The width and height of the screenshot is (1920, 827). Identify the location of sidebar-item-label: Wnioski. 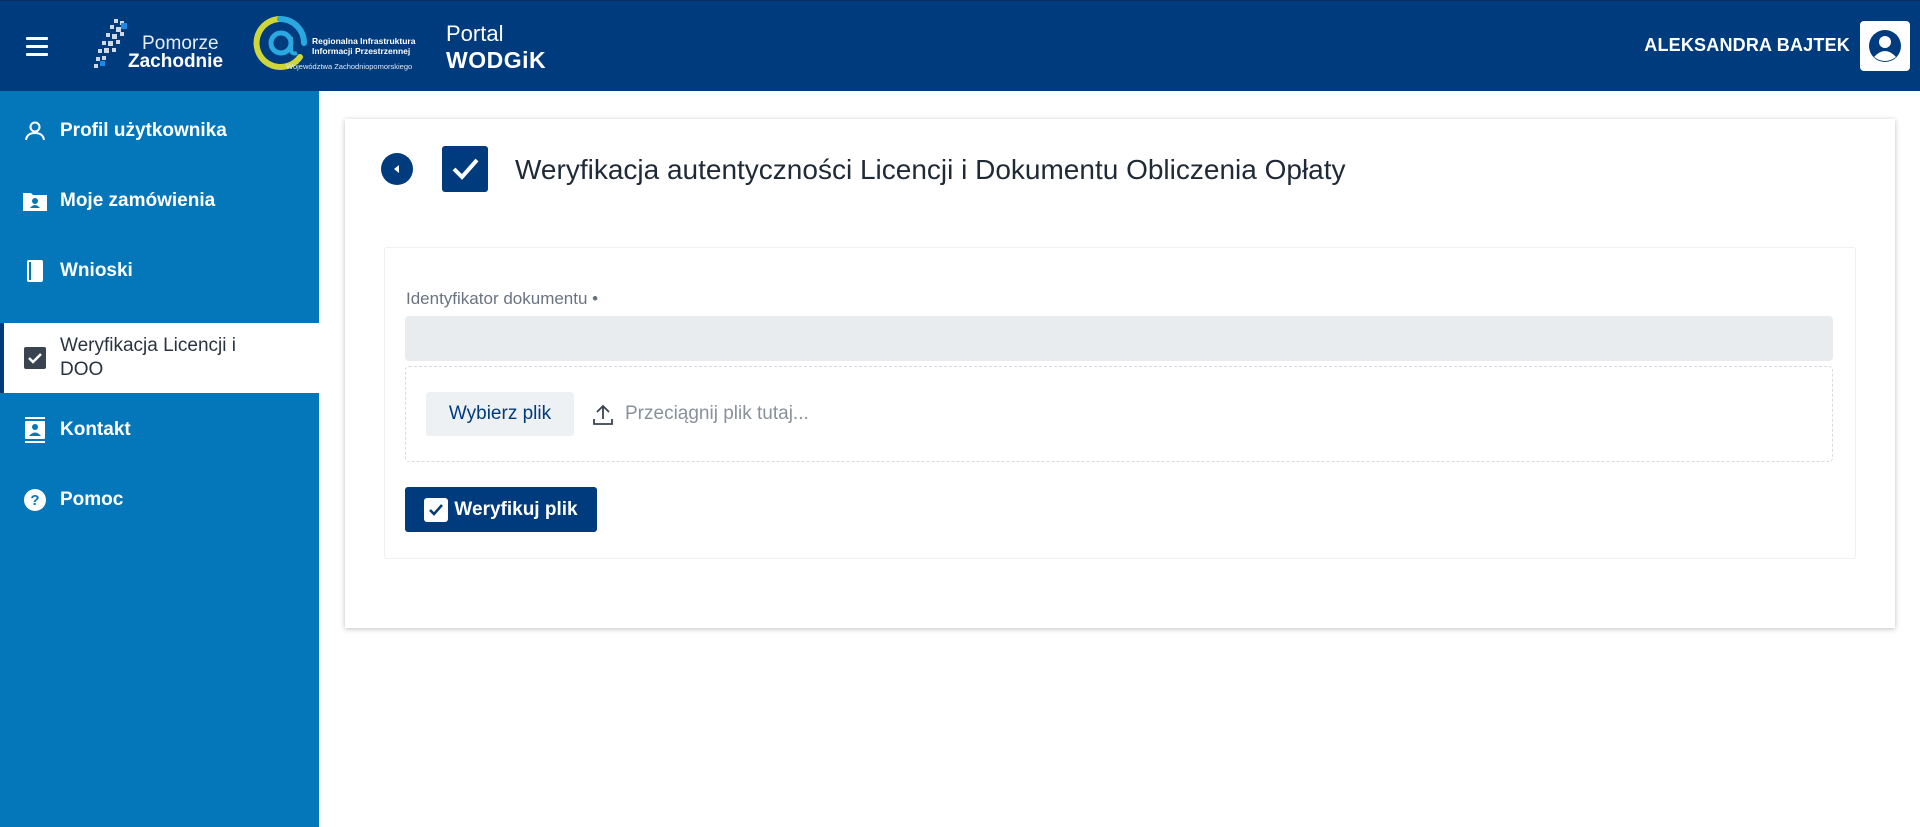
(96, 270).